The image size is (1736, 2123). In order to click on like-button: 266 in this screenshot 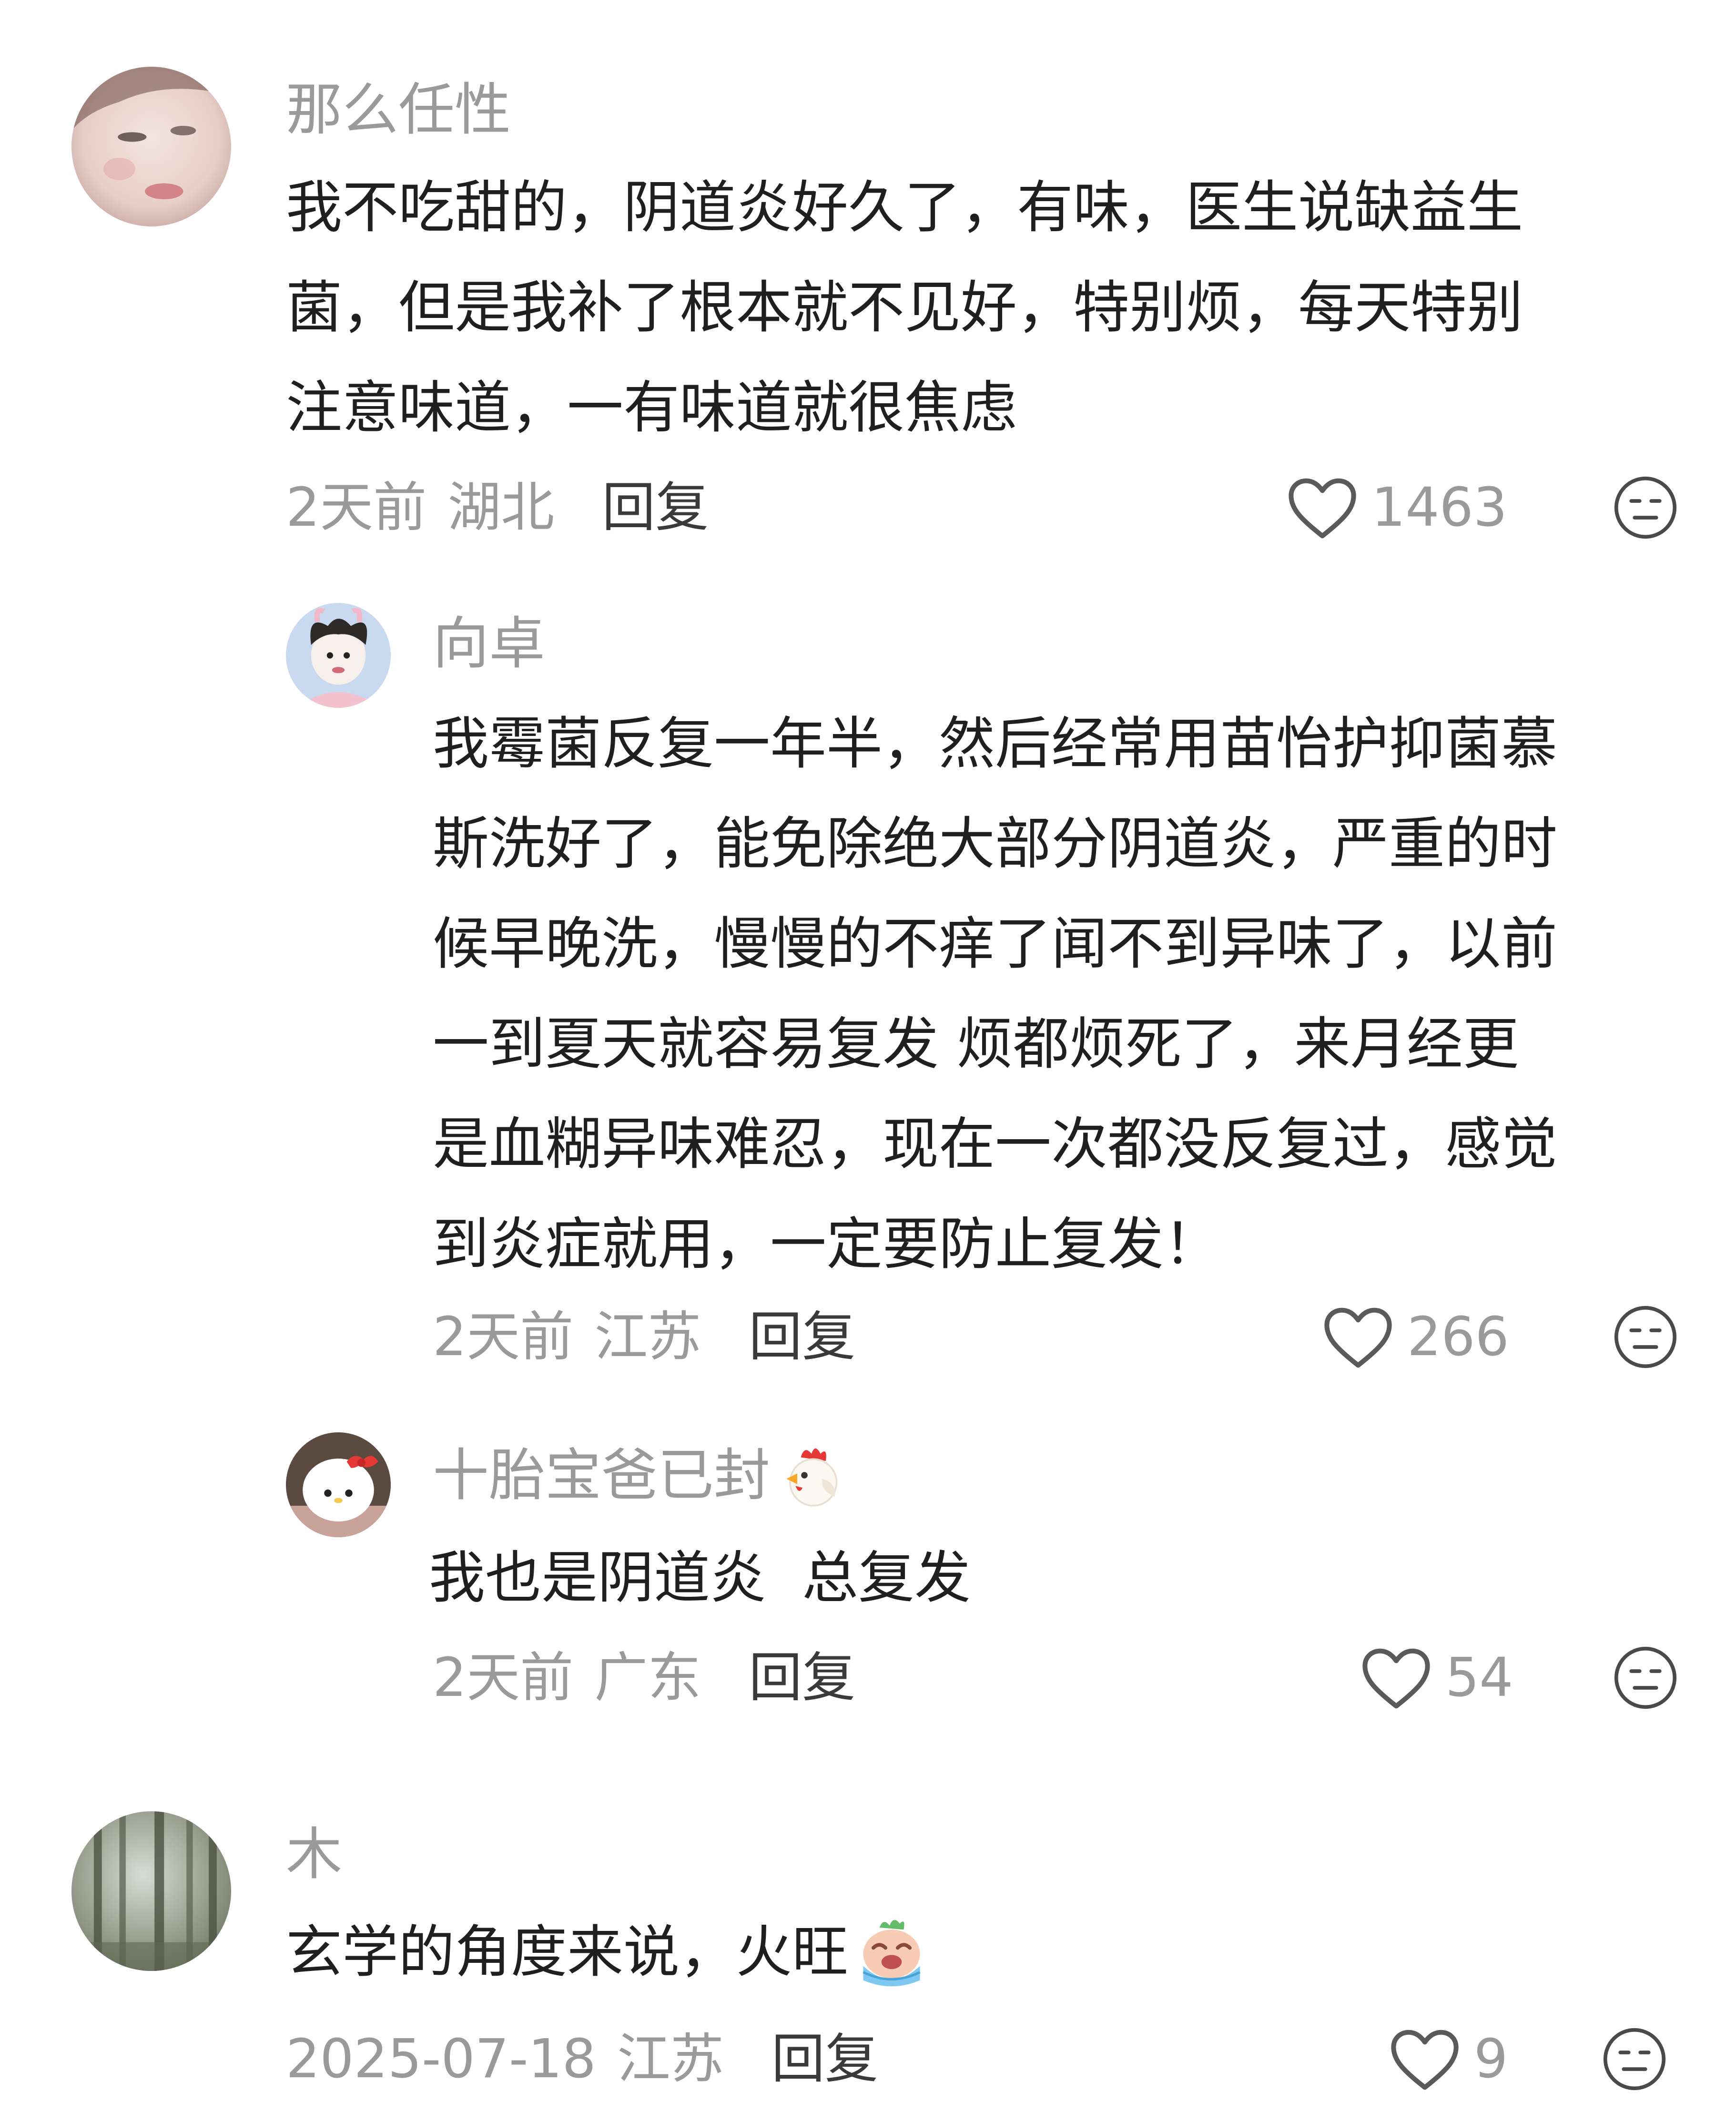, I will do `click(1415, 1337)`.